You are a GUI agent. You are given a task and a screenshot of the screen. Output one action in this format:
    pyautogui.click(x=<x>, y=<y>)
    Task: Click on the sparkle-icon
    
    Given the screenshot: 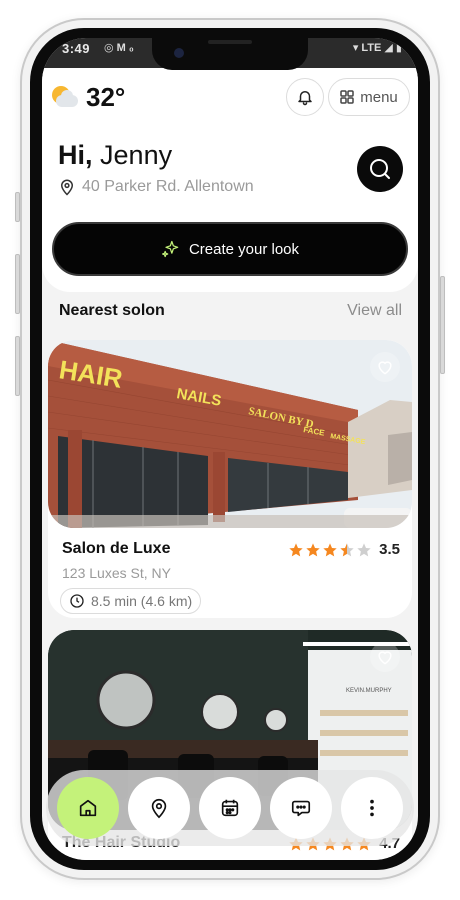 What is the action you would take?
    pyautogui.click(x=170, y=249)
    